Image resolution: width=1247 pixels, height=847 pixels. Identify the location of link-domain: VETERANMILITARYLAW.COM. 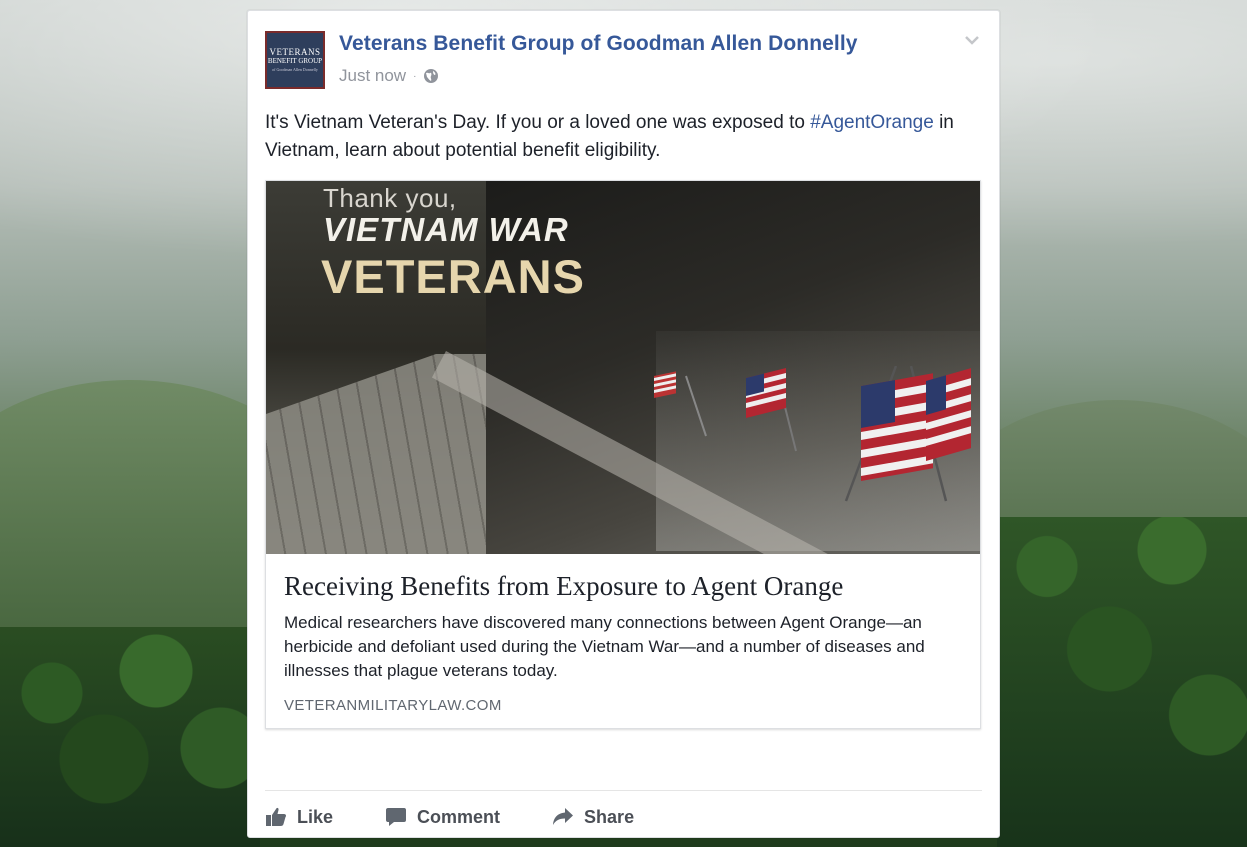
(393, 705).